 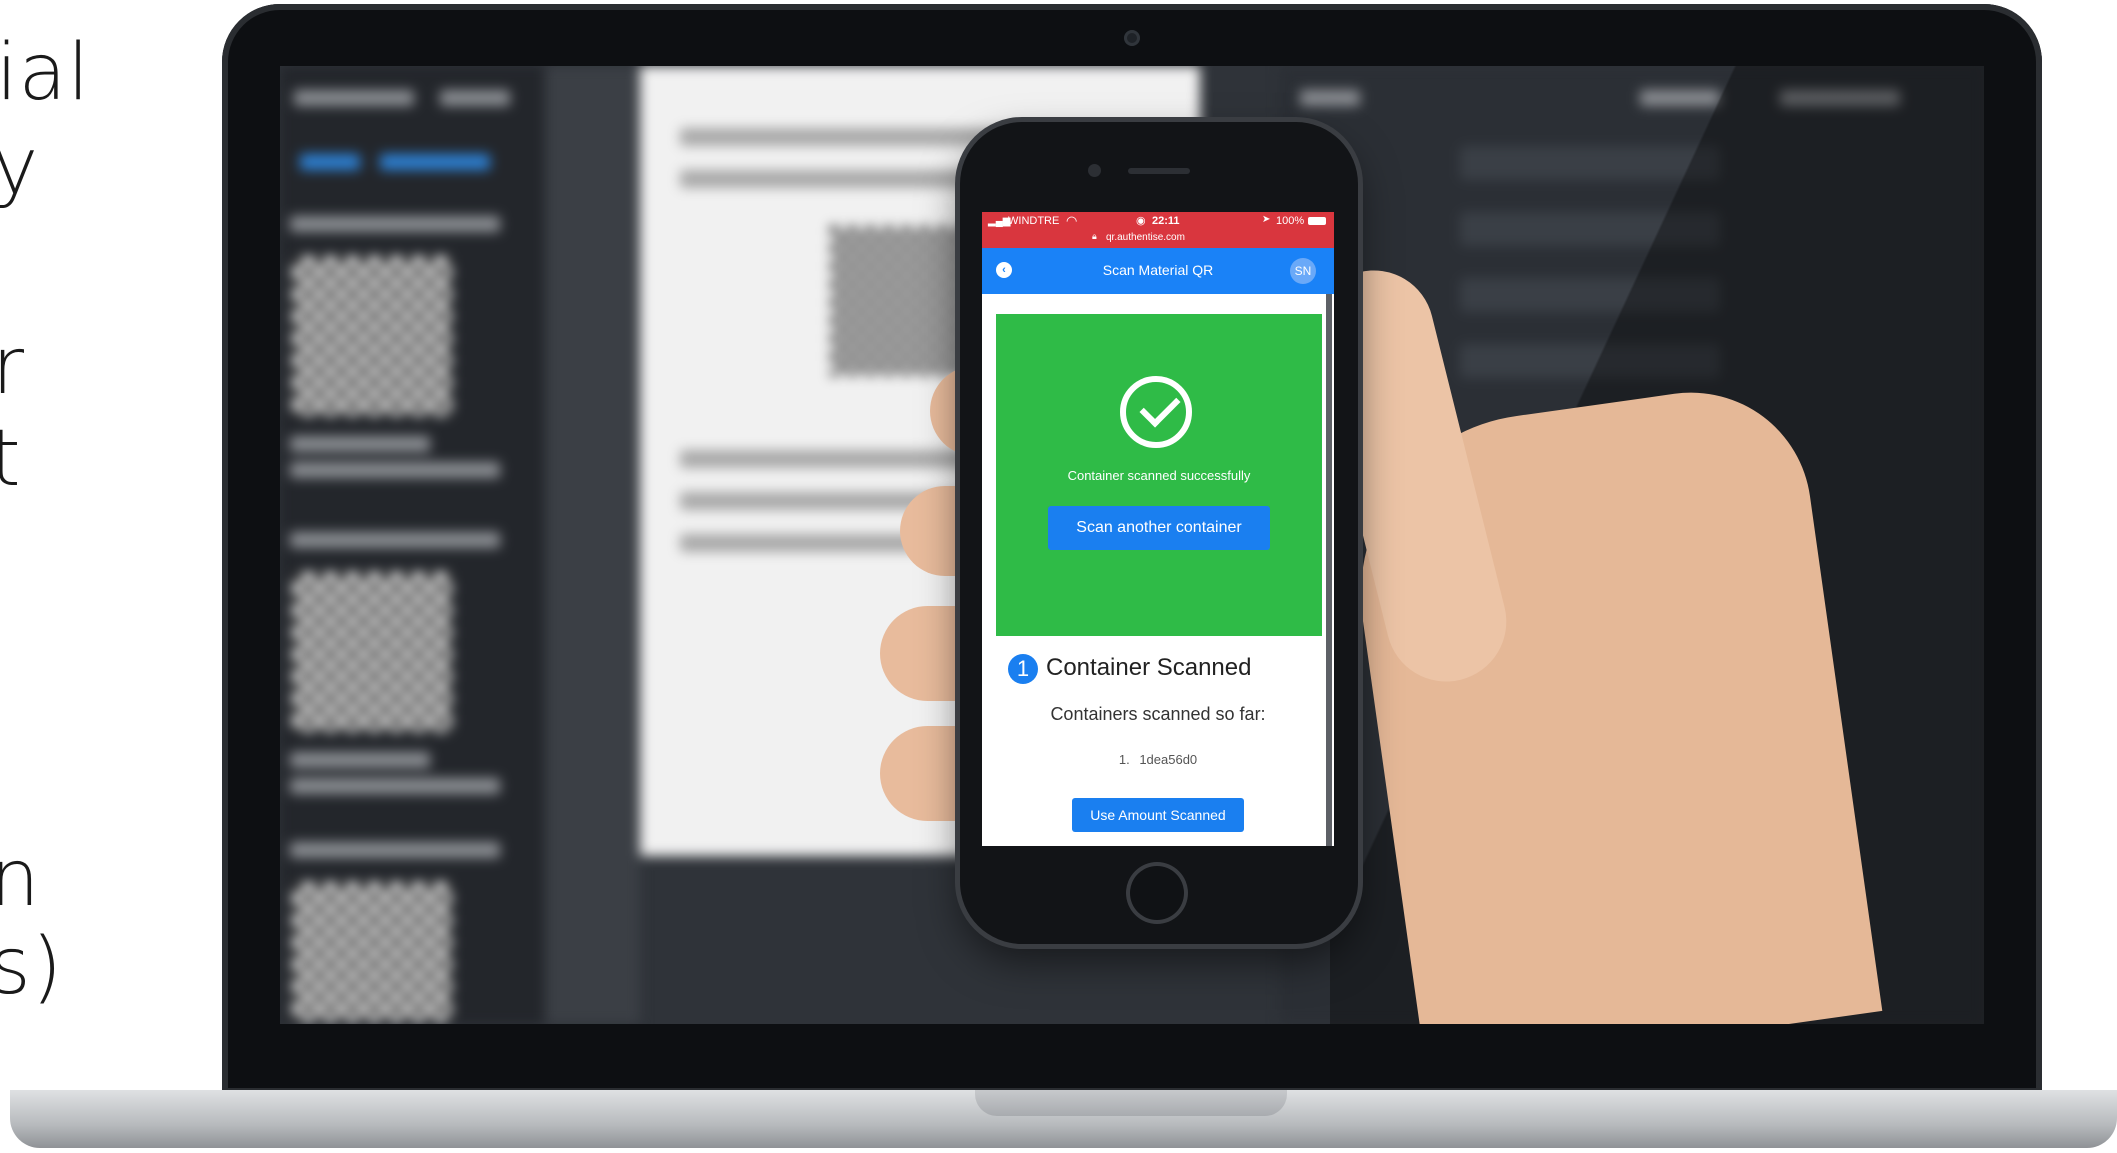 What do you see at coordinates (1131, 1103) in the screenshot?
I see `laptop-base-notch` at bounding box center [1131, 1103].